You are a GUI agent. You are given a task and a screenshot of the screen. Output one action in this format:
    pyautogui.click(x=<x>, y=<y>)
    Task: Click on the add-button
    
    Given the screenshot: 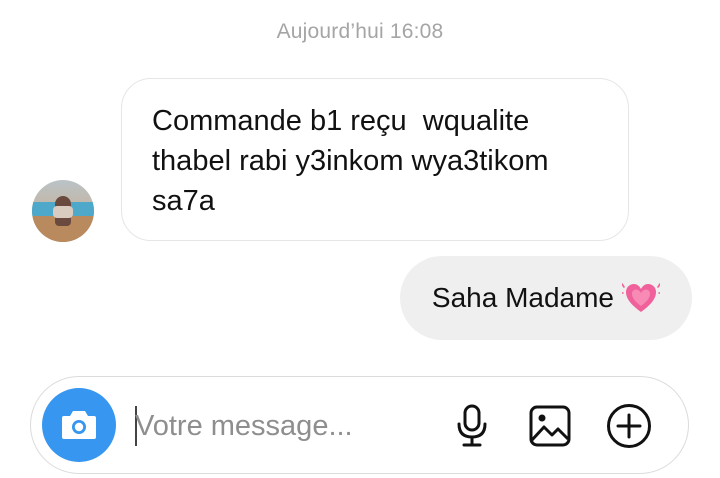 What is the action you would take?
    pyautogui.click(x=629, y=426)
    